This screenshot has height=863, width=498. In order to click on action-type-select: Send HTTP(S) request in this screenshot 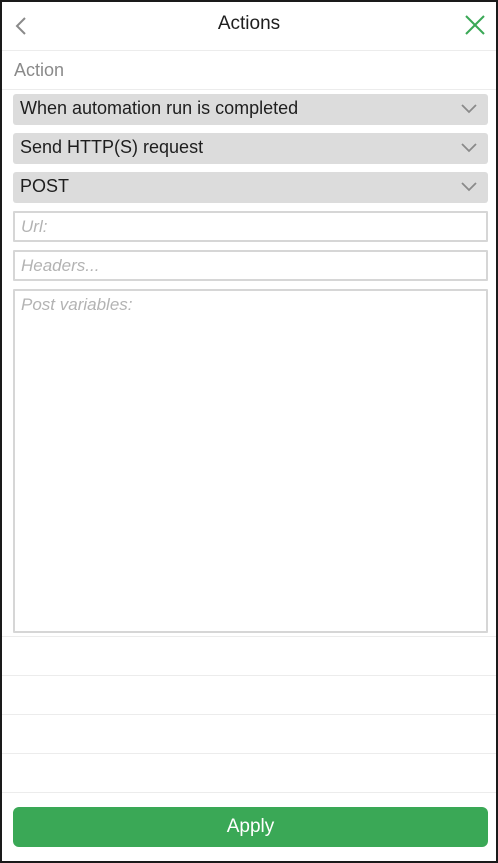, I will do `click(250, 148)`.